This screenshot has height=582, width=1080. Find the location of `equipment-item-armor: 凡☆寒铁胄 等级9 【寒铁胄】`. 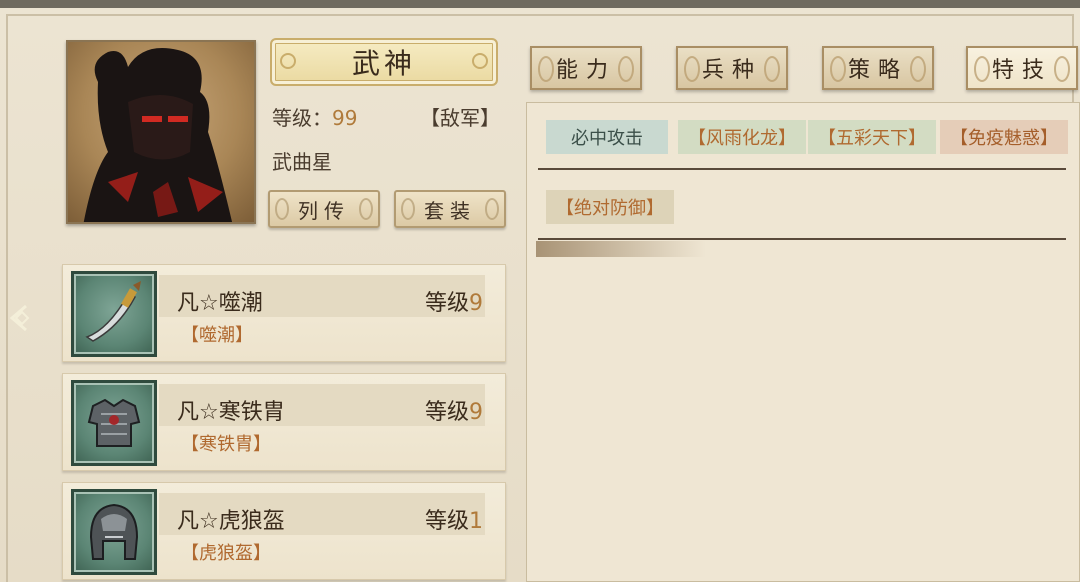

equipment-item-armor: 凡☆寒铁胄 等级9 【寒铁胄】 is located at coordinates (284, 422).